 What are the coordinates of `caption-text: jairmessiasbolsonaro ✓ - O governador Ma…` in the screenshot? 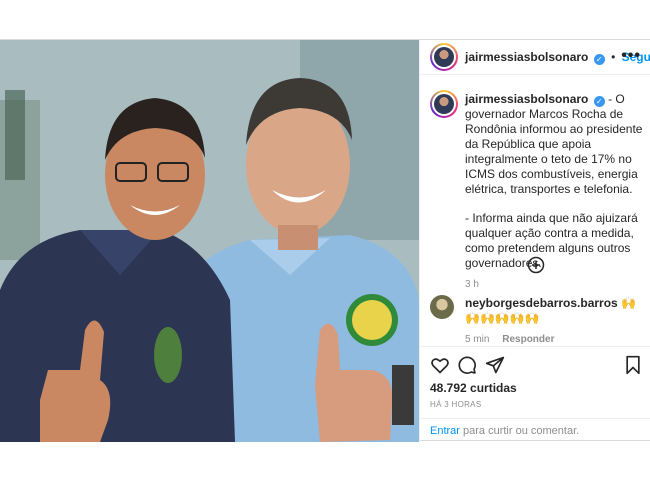 It's located at (555, 181).